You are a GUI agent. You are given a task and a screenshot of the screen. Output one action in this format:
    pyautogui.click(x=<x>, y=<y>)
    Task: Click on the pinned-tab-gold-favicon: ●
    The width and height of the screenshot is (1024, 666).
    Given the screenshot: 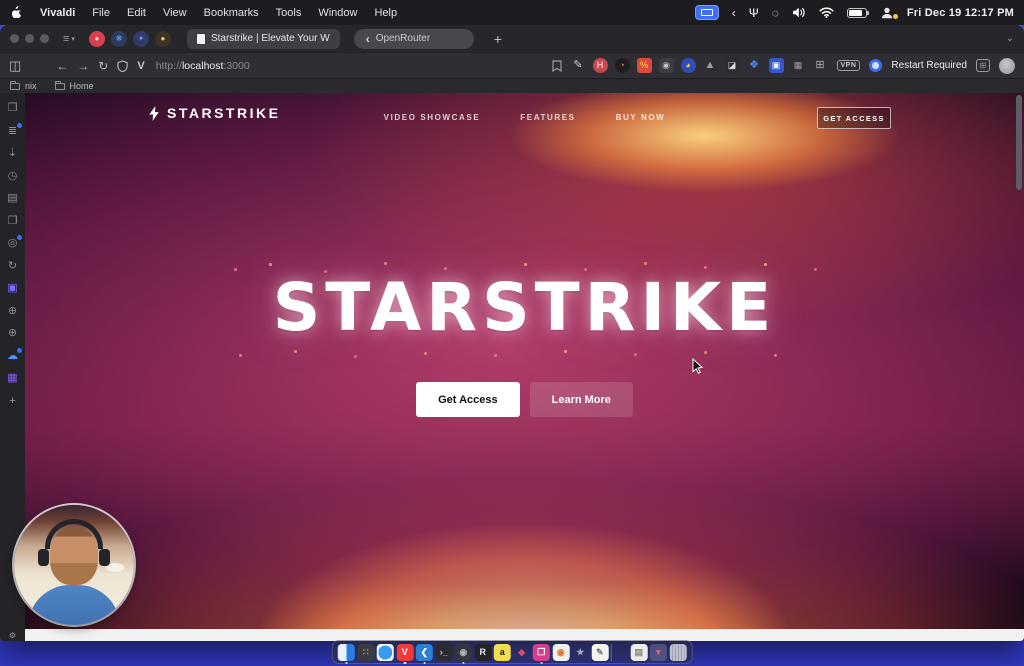 What is the action you would take?
    pyautogui.click(x=162, y=38)
    